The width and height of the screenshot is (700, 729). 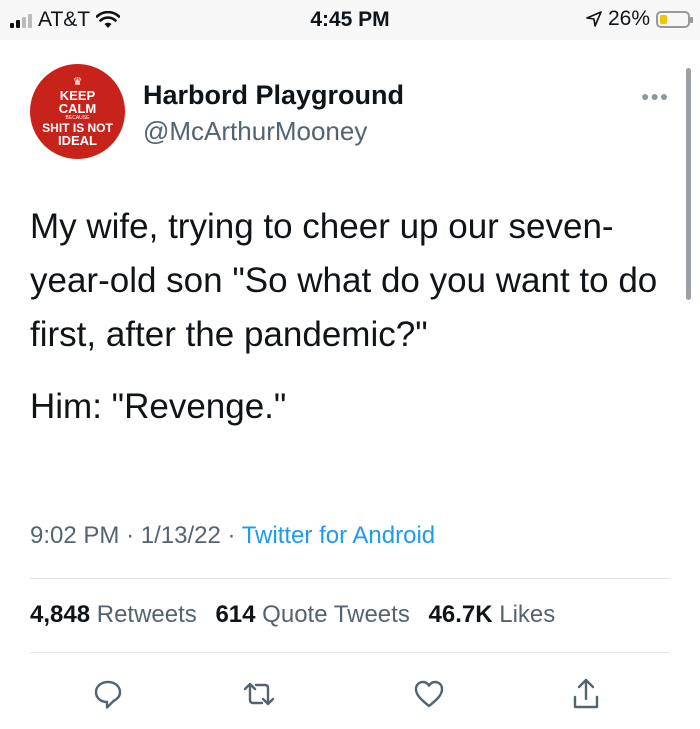 I want to click on avatar-text-shit: SHIT IS NOT, so click(x=77, y=127).